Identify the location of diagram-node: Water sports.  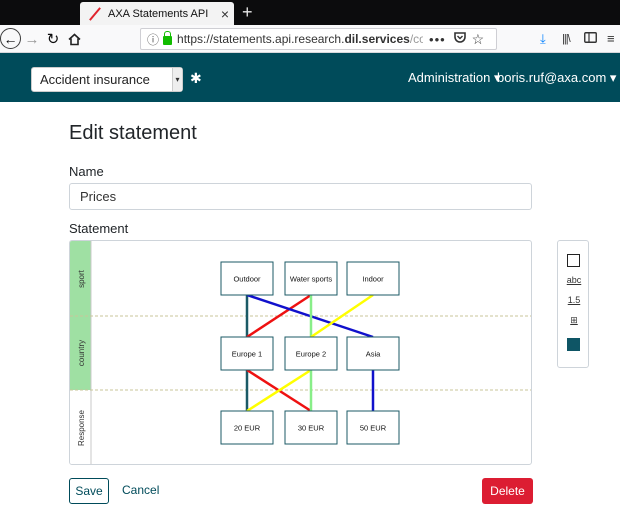
(311, 278).